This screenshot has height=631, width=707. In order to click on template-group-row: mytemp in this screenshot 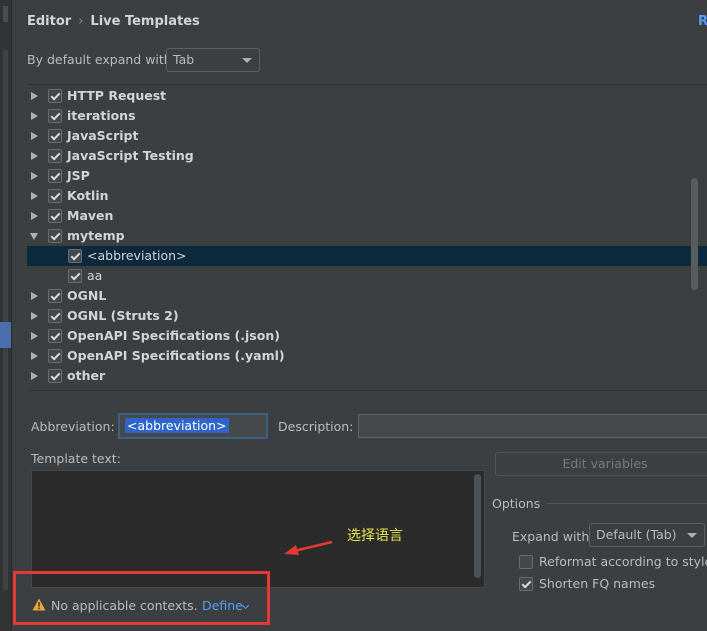, I will do `click(367, 236)`.